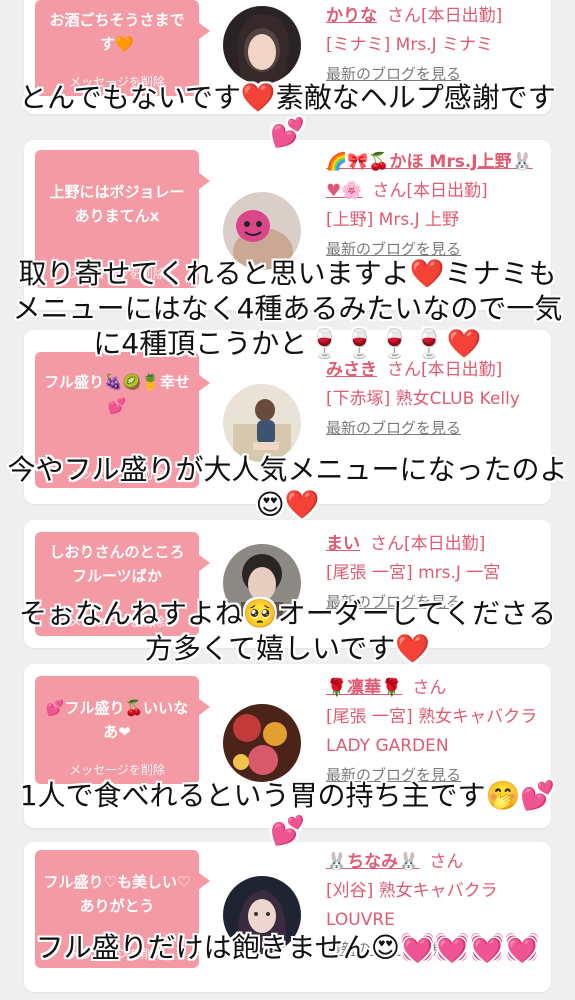  What do you see at coordinates (412, 905) in the screenshot?
I see `shop-name: [刈谷] 熟女キャバクラ LOUVRE` at bounding box center [412, 905].